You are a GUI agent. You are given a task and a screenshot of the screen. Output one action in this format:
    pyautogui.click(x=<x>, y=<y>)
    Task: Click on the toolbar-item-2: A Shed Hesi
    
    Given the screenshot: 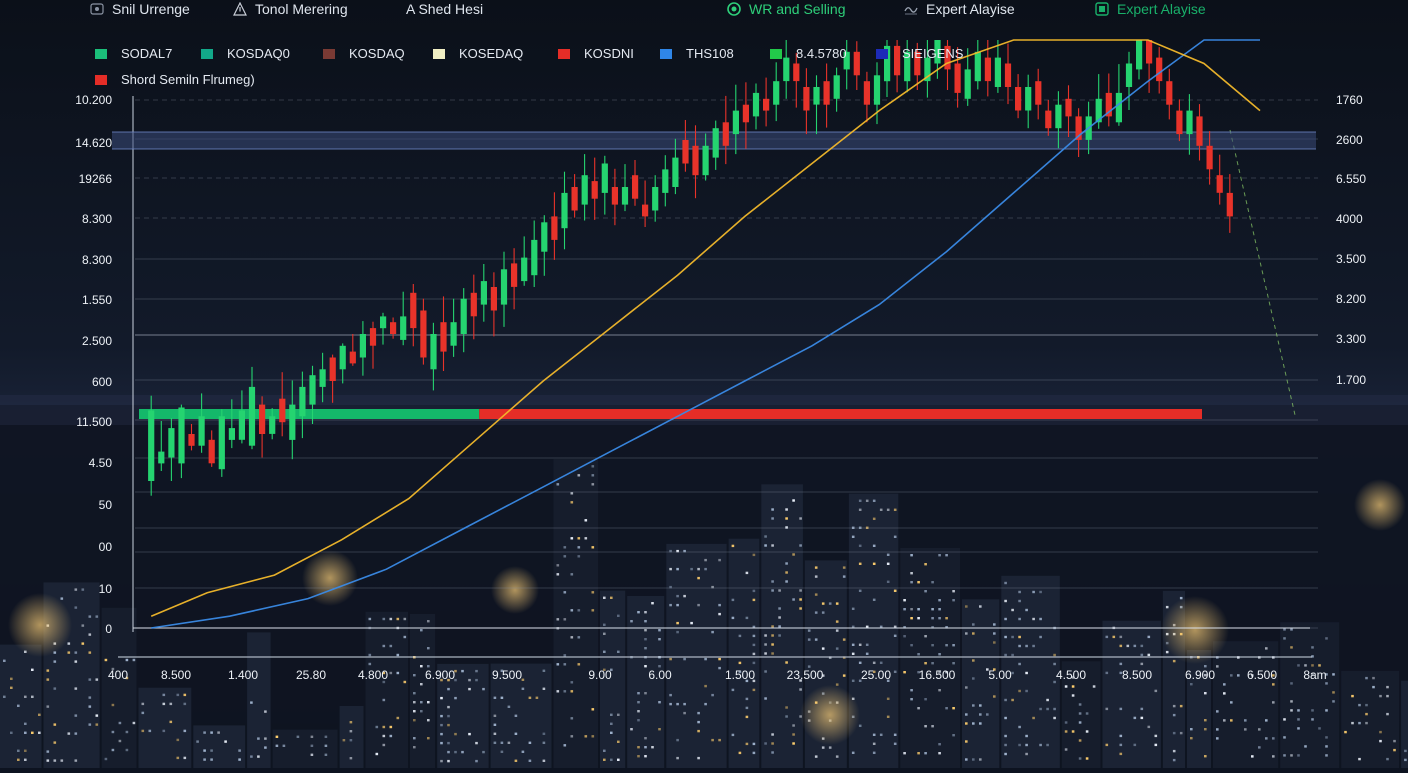 What is the action you would take?
    pyautogui.click(x=444, y=9)
    